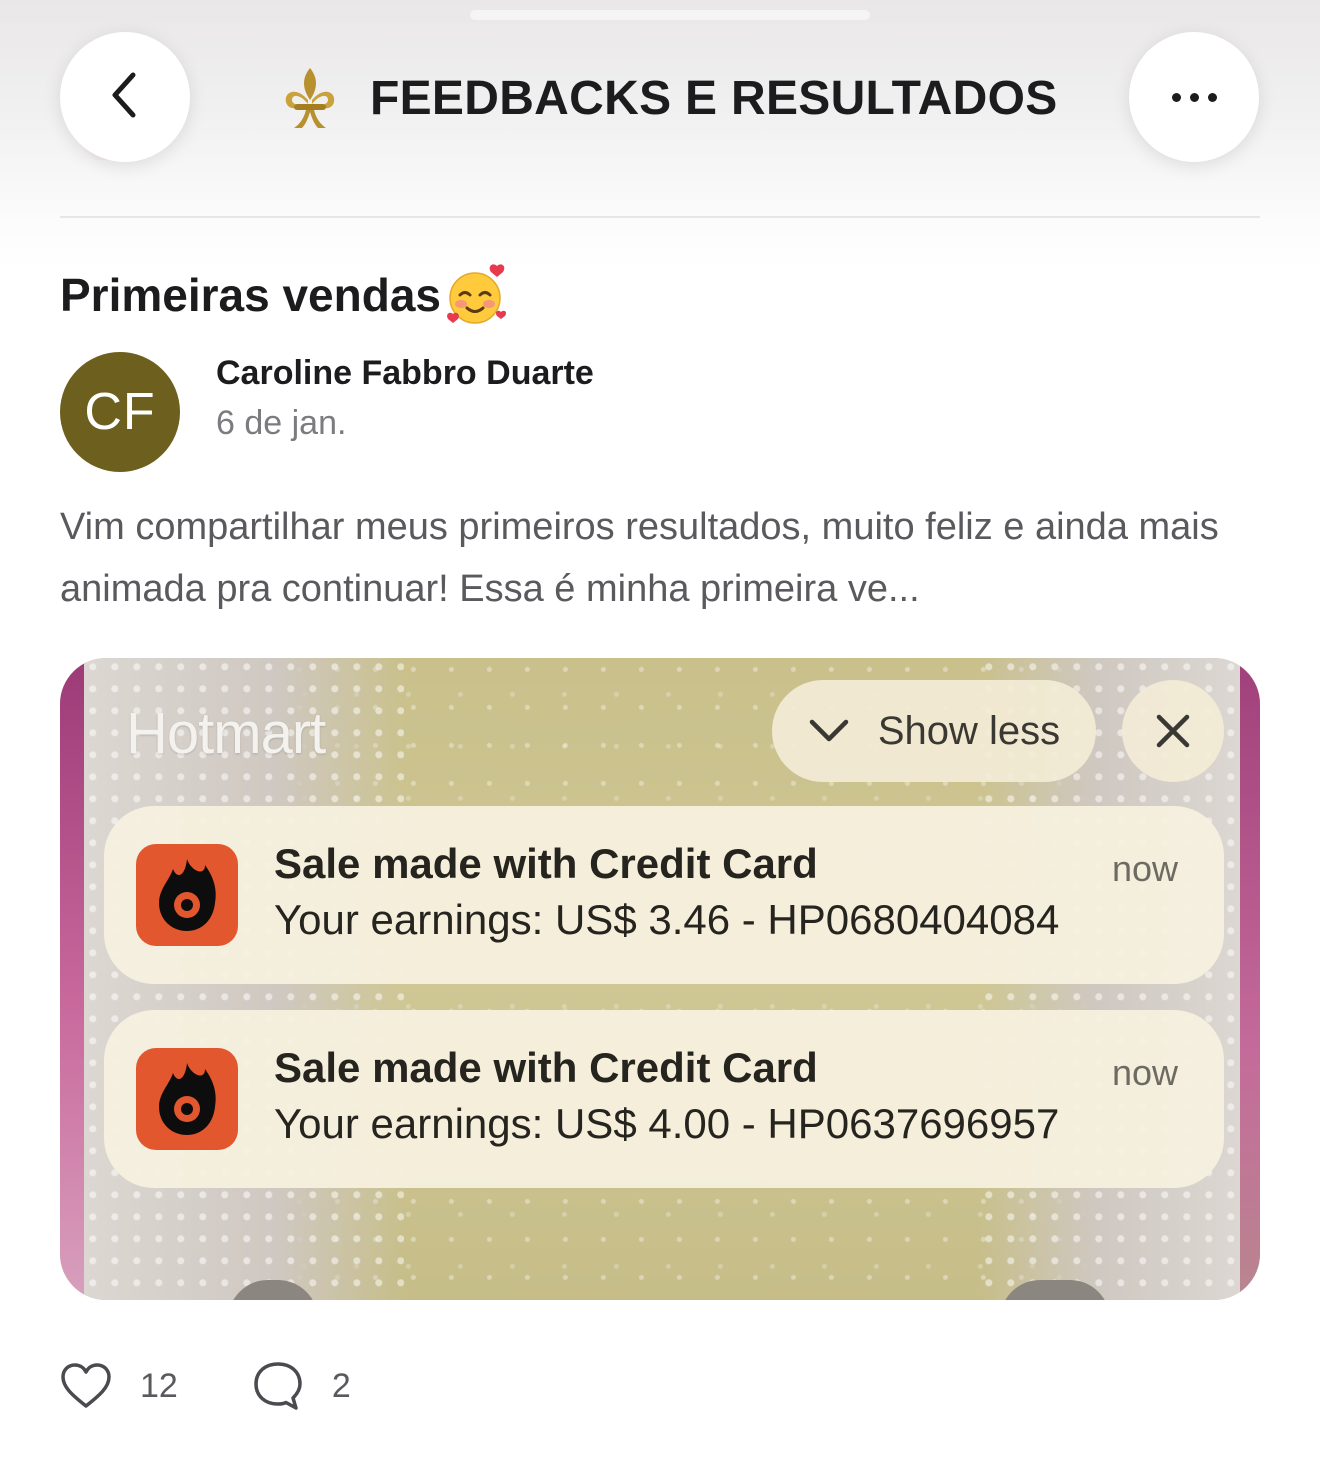 This screenshot has width=1320, height=1464. I want to click on comment-button: 2, so click(301, 1386).